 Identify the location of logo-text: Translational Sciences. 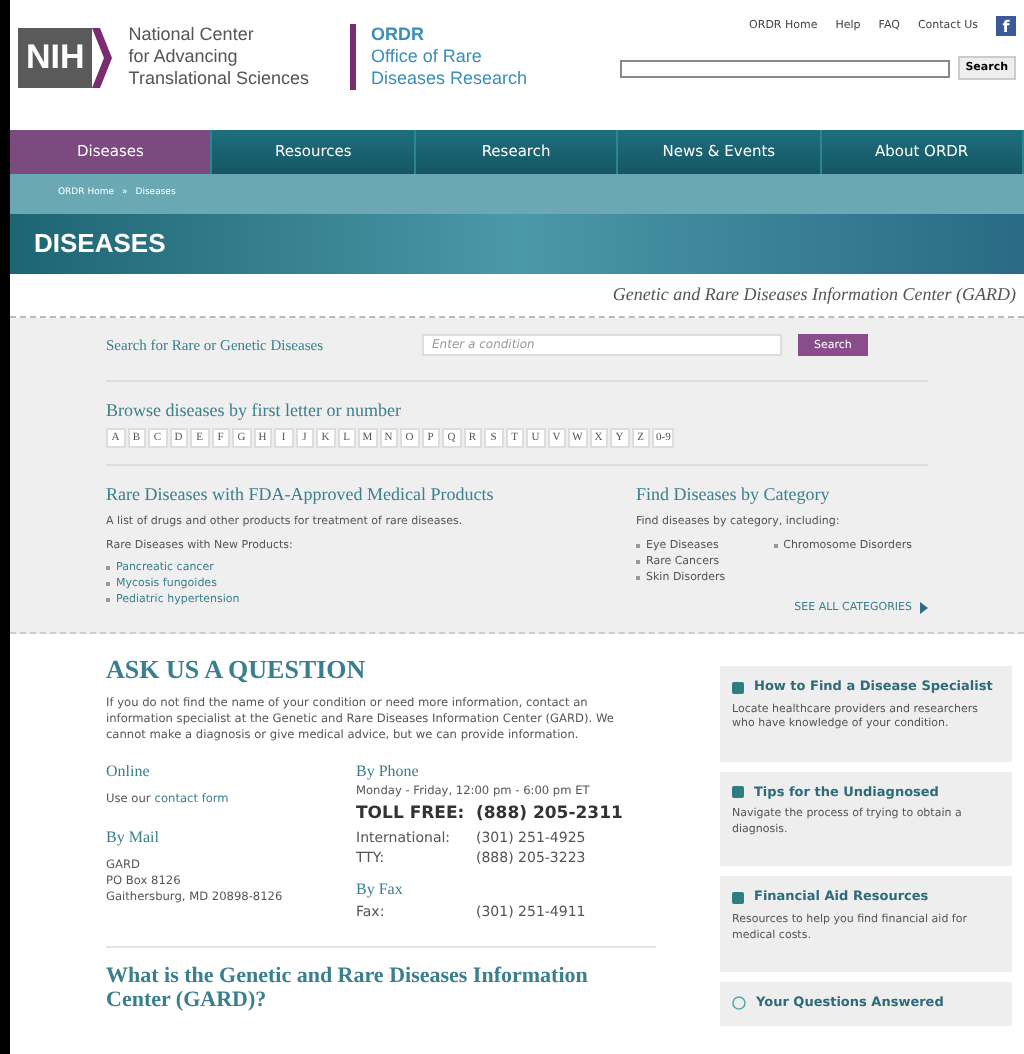
(218, 79).